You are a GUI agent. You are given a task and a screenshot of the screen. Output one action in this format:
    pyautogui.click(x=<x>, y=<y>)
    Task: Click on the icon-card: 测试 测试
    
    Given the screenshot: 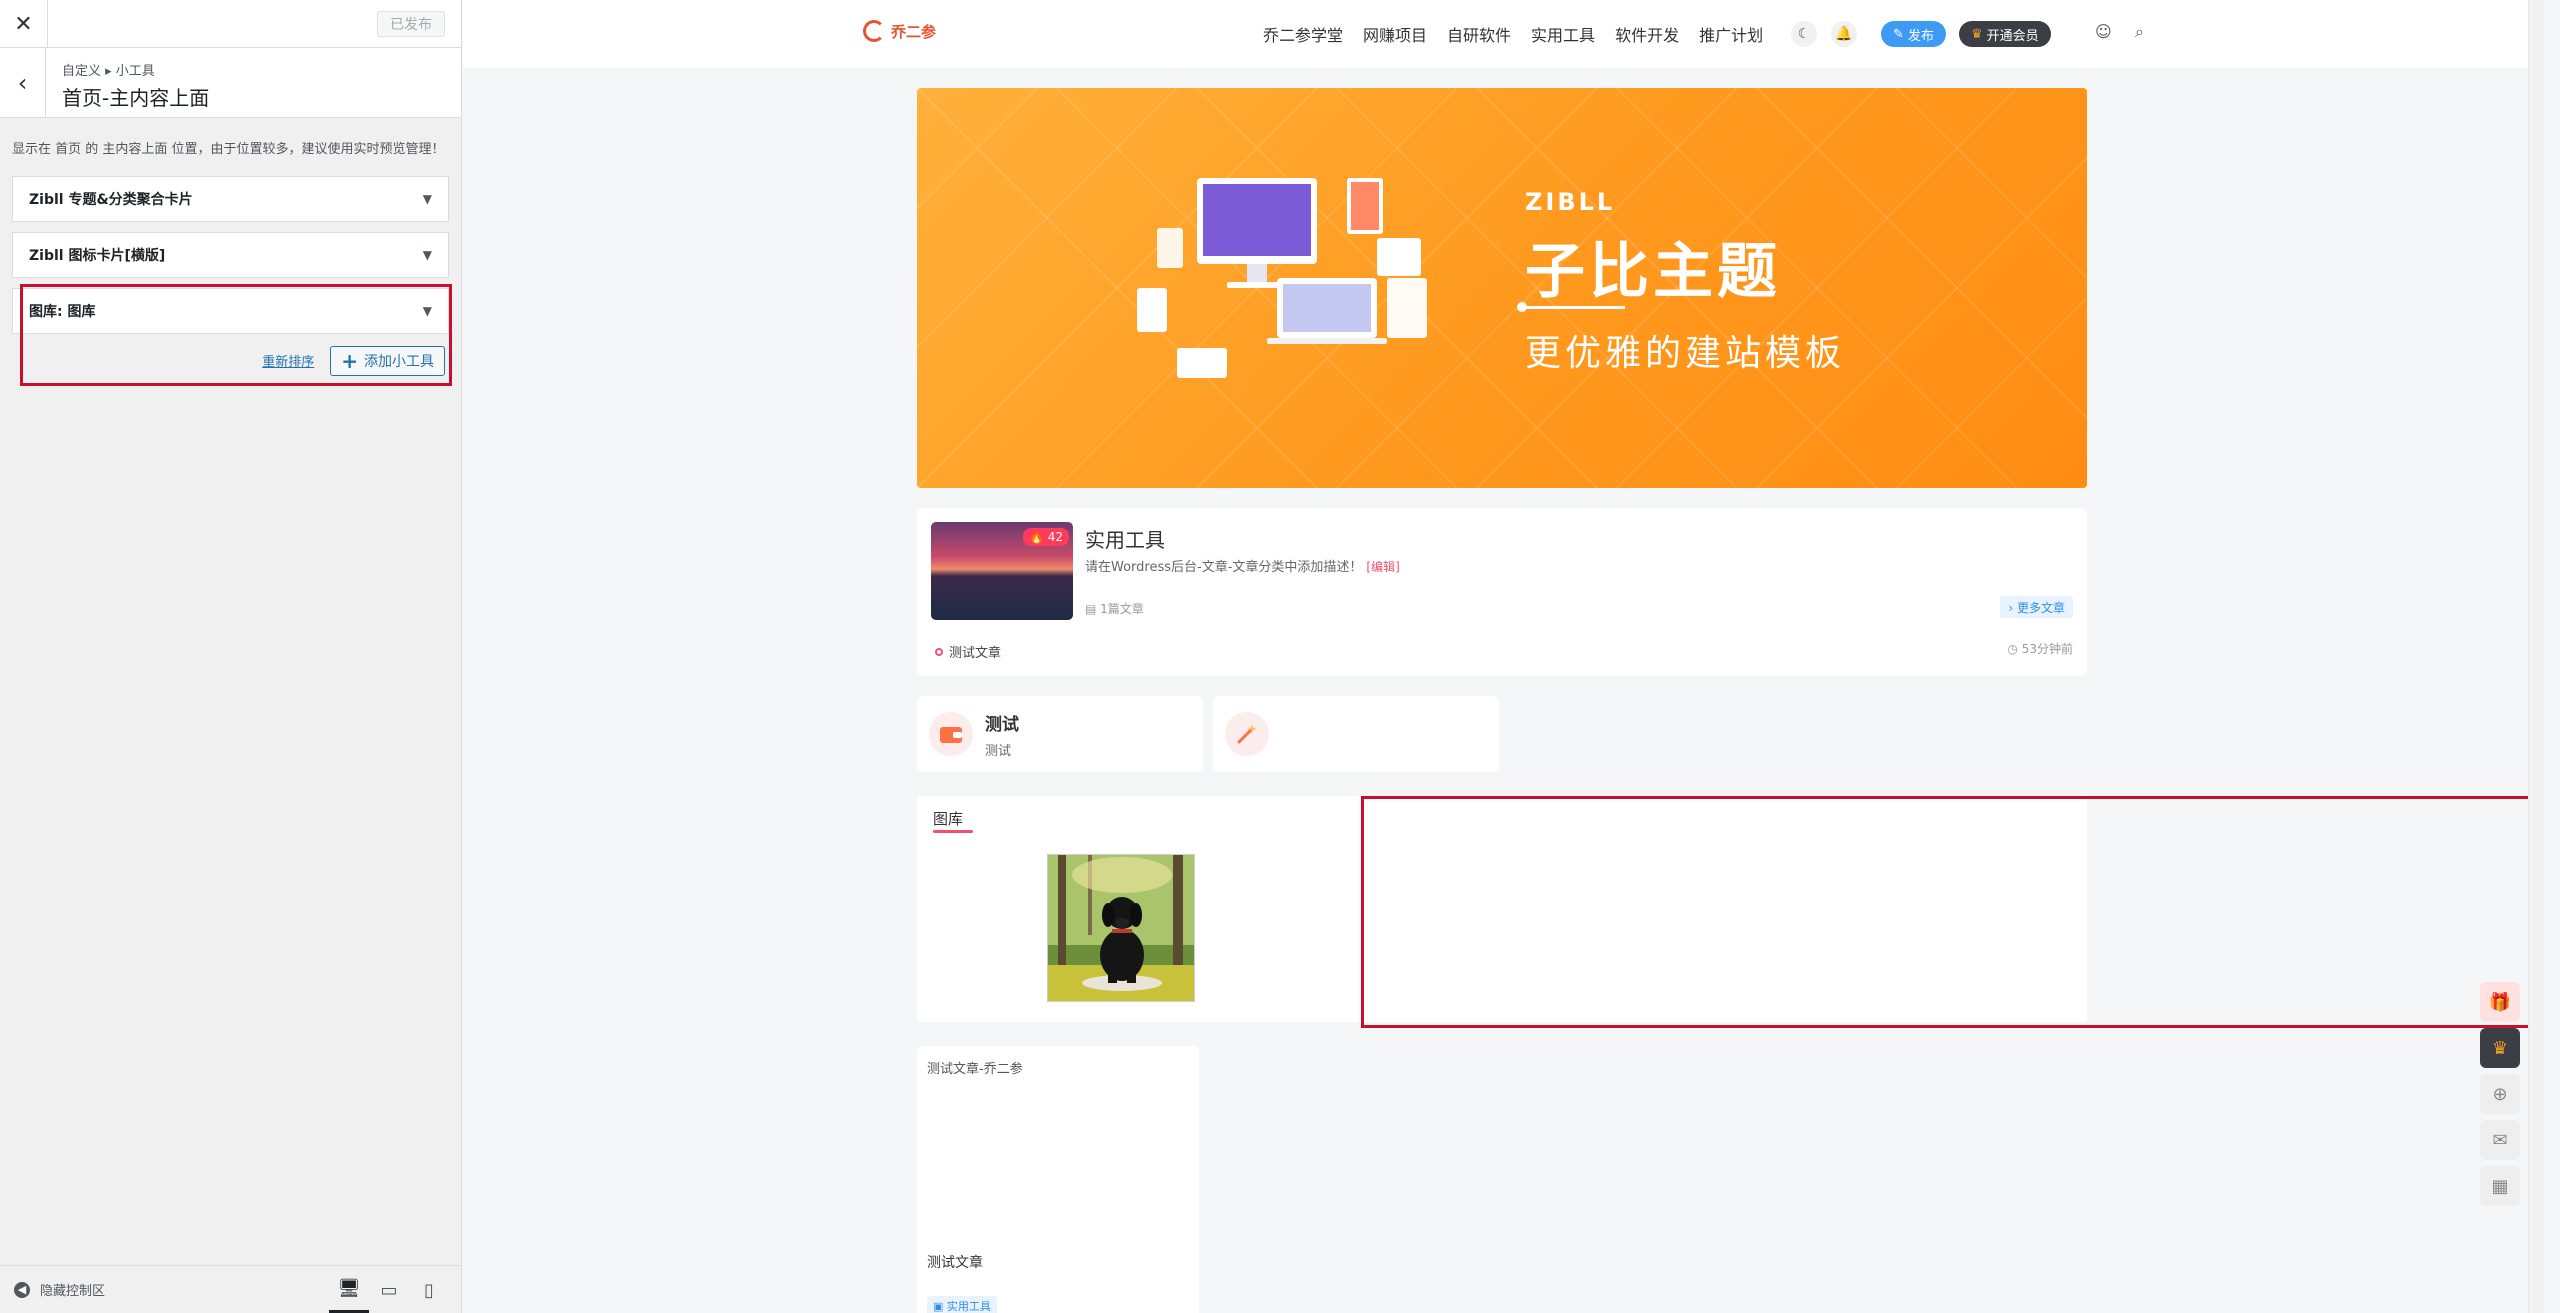 What is the action you would take?
    pyautogui.click(x=1060, y=734)
    